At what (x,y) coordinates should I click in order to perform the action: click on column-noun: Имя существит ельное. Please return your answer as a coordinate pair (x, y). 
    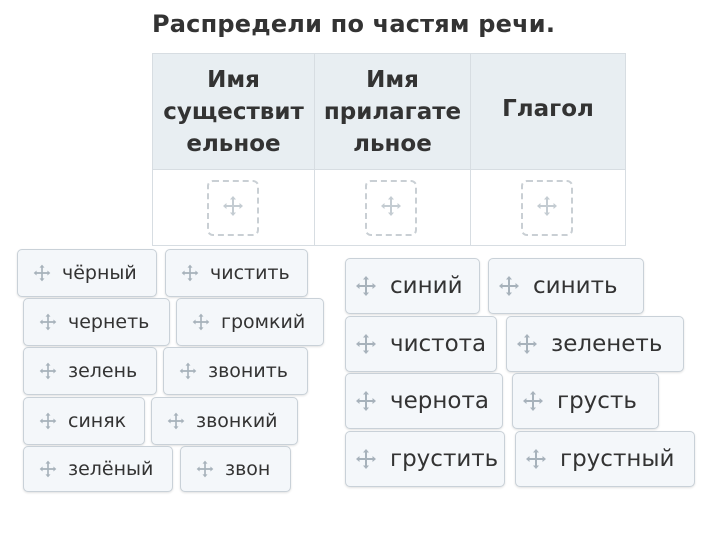
    Looking at the image, I should click on (233, 149).